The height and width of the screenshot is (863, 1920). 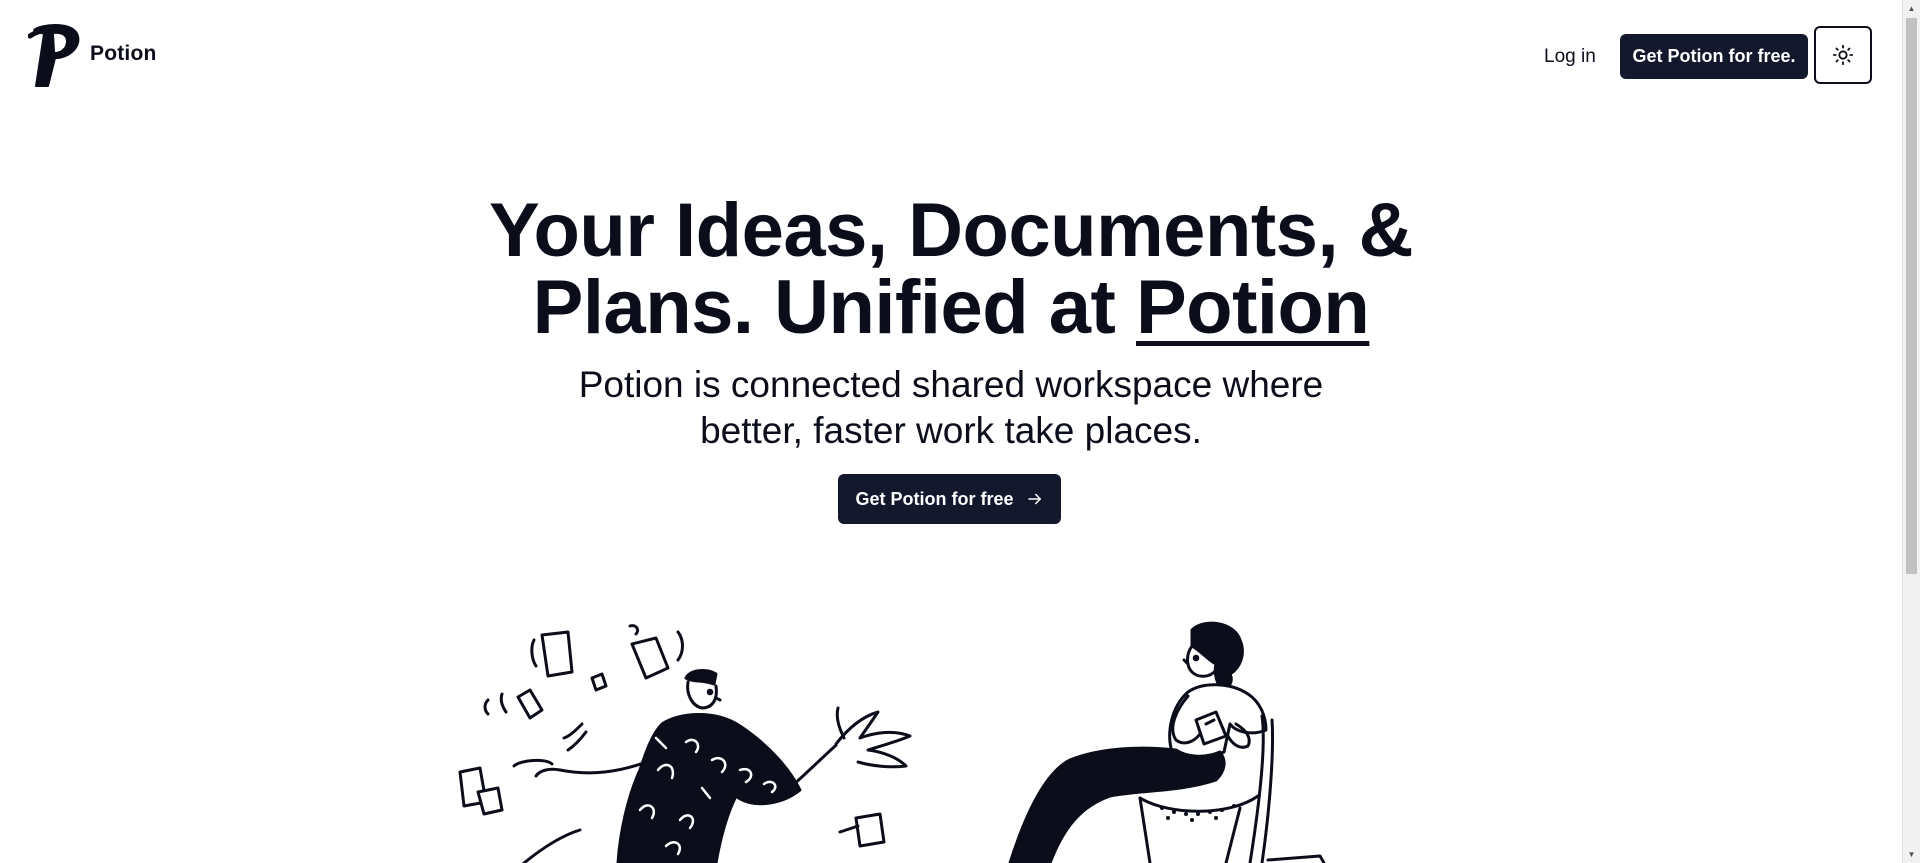 I want to click on hero-title-line-2-prefix: Plans. Unified at, so click(x=834, y=307).